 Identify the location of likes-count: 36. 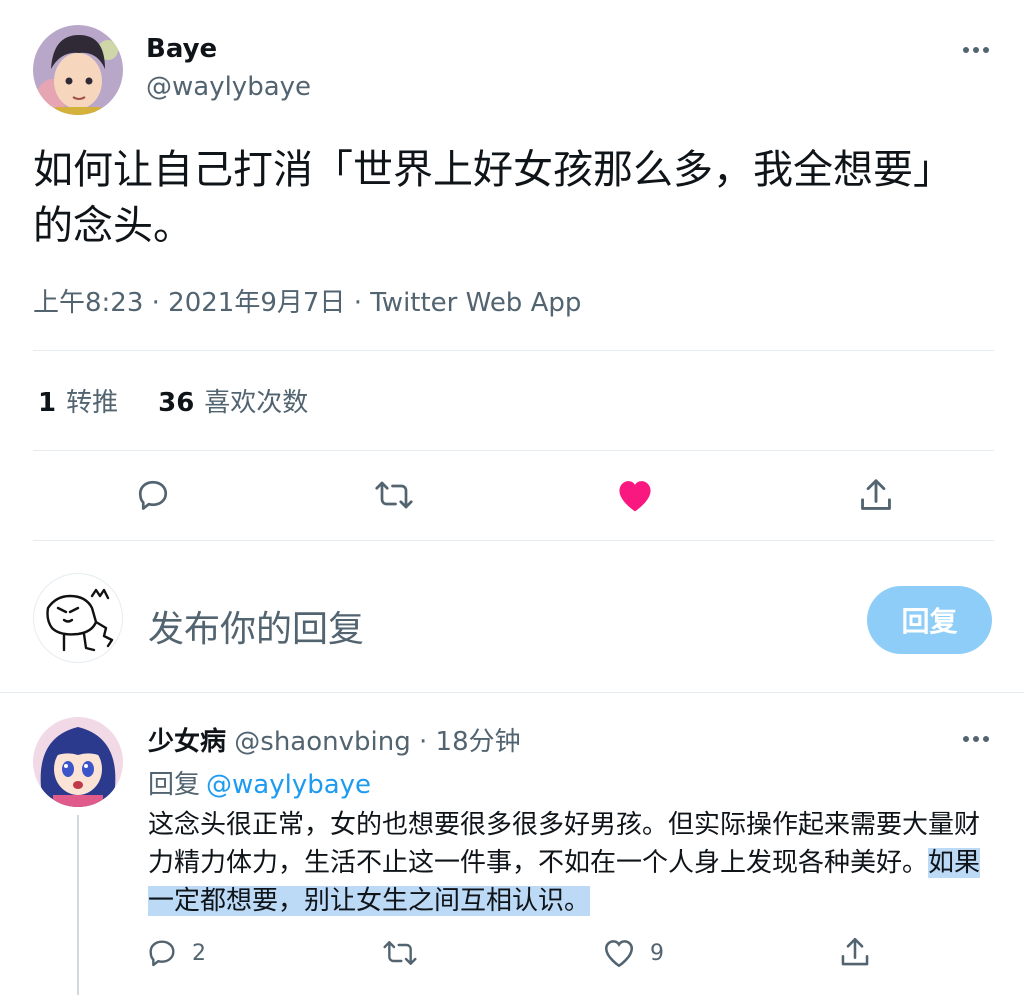
(176, 403).